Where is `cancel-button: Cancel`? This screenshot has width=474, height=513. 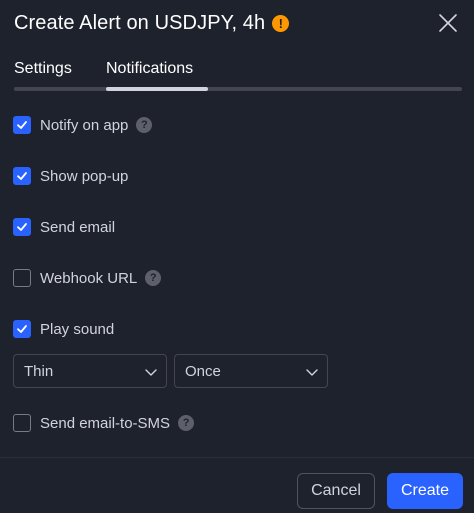 cancel-button: Cancel is located at coordinates (336, 491).